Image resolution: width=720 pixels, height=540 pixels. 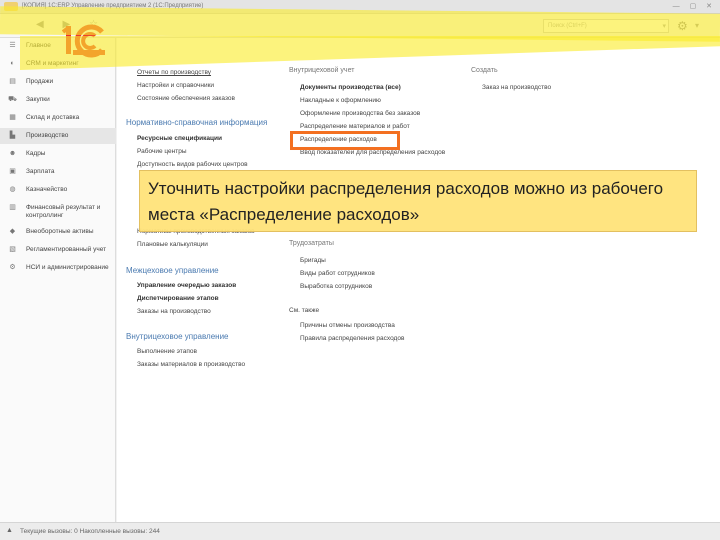 What do you see at coordinates (191, 364) in the screenshot?
I see `link-material-orders: Заказы материалов в производство` at bounding box center [191, 364].